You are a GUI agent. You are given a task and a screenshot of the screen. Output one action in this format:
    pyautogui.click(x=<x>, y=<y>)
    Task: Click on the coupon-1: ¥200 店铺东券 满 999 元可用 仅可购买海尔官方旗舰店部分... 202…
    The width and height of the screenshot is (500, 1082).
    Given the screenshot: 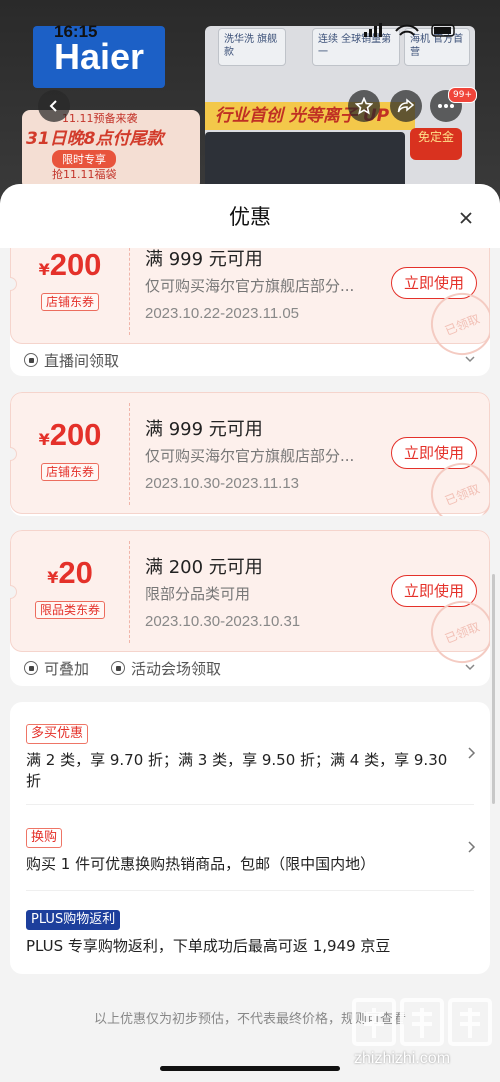 What is the action you would take?
    pyautogui.click(x=250, y=306)
    